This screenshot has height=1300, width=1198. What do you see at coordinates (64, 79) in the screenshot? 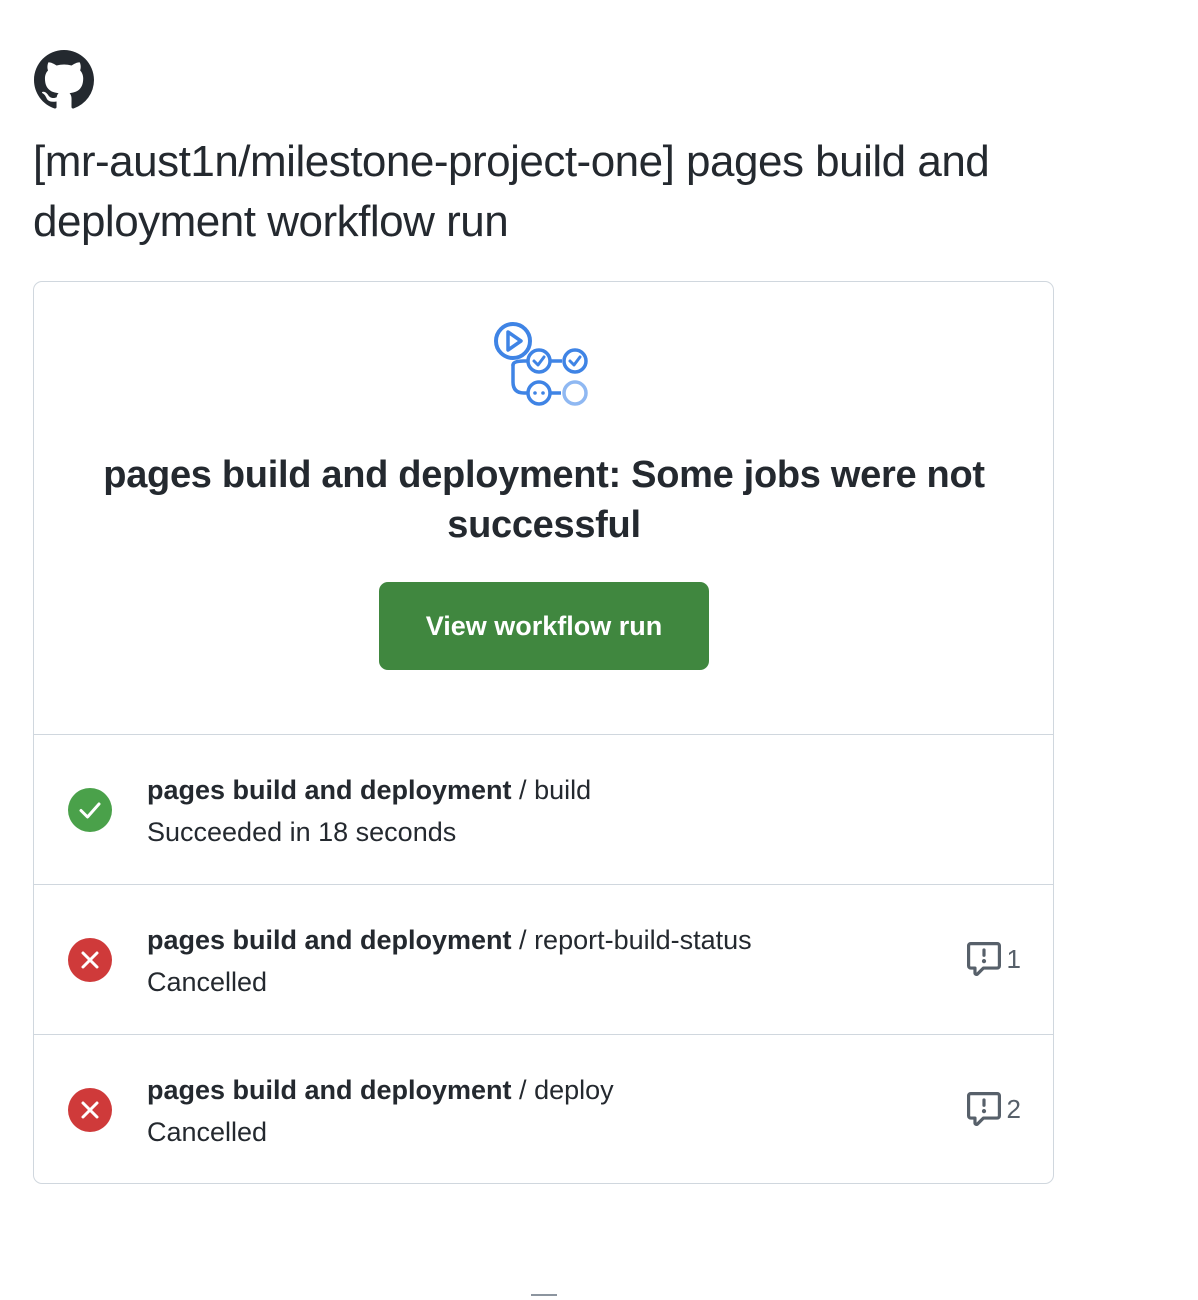
I see `github-logo-icon` at bounding box center [64, 79].